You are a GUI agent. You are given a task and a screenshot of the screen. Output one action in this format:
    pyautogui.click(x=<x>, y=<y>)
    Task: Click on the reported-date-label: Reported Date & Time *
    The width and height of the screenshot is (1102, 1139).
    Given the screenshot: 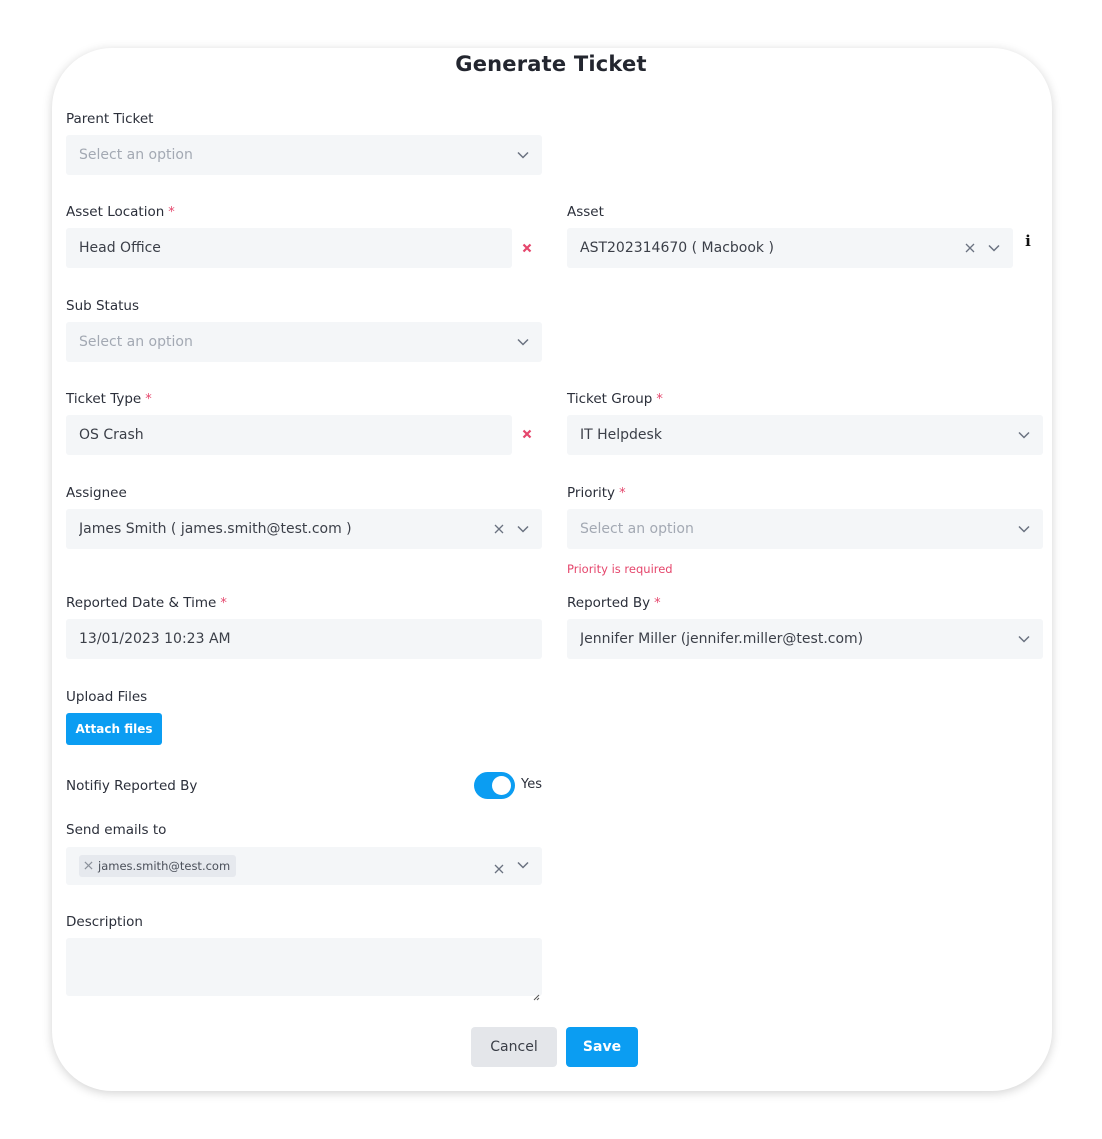 What is the action you would take?
    pyautogui.click(x=146, y=603)
    